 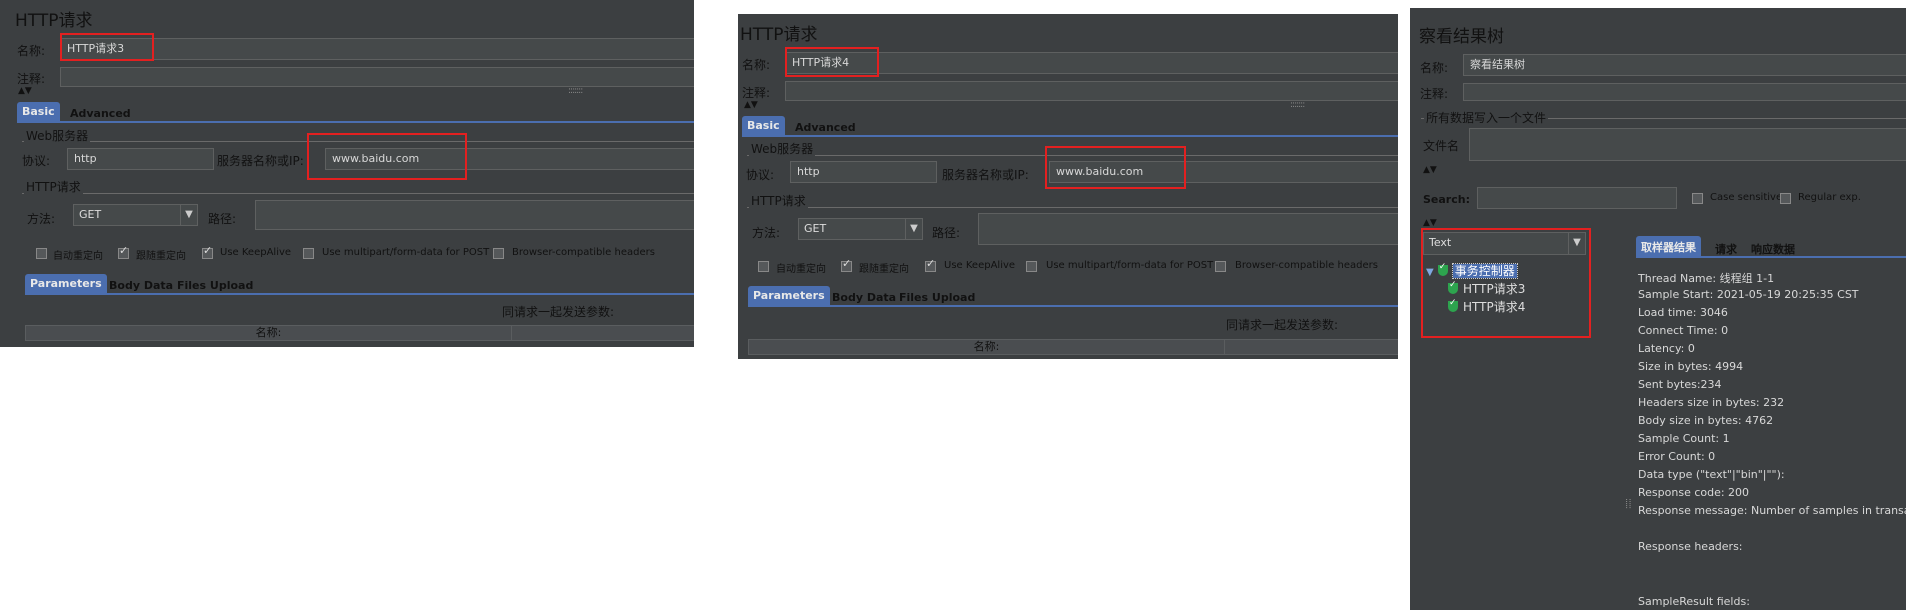 What do you see at coordinates (1666, 348) in the screenshot?
I see `result-line: Latency: 0` at bounding box center [1666, 348].